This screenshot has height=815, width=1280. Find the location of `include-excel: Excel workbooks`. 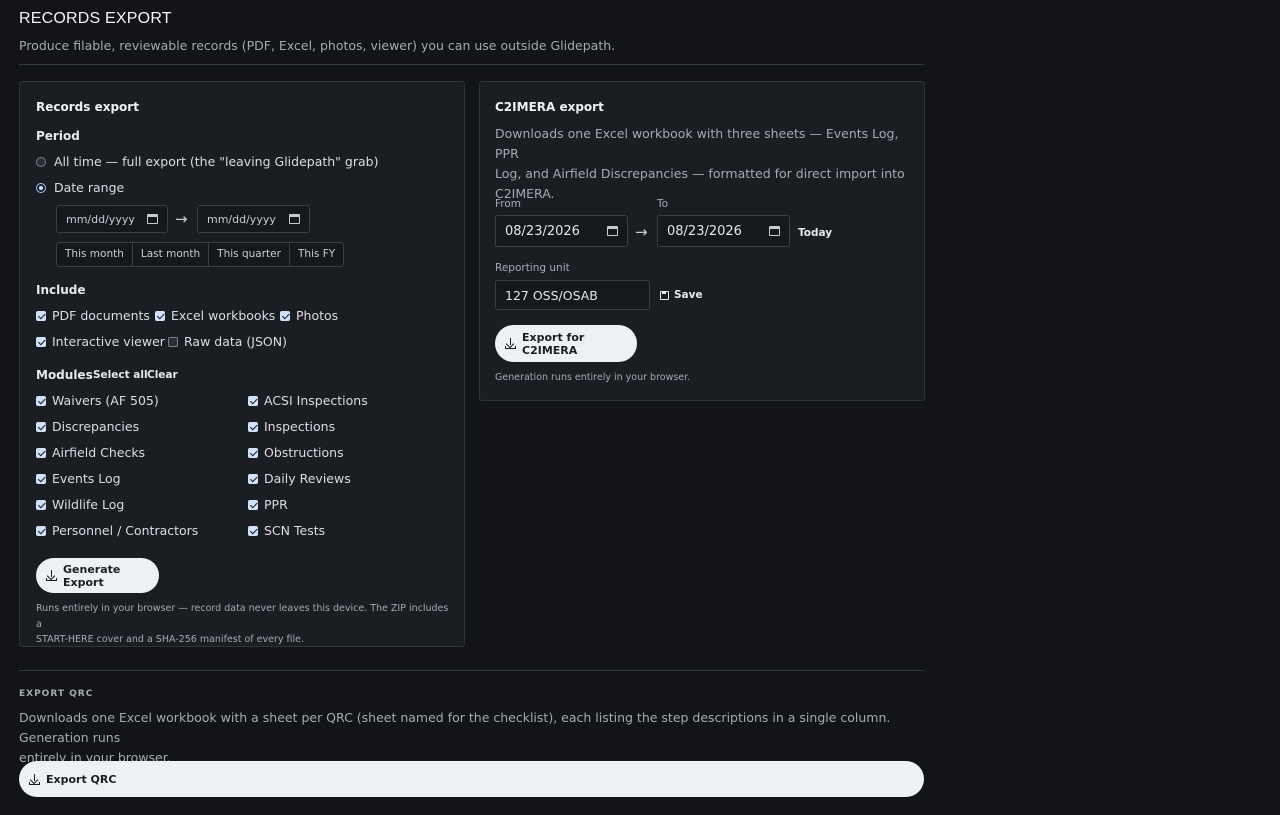

include-excel: Excel workbooks is located at coordinates (215, 315).